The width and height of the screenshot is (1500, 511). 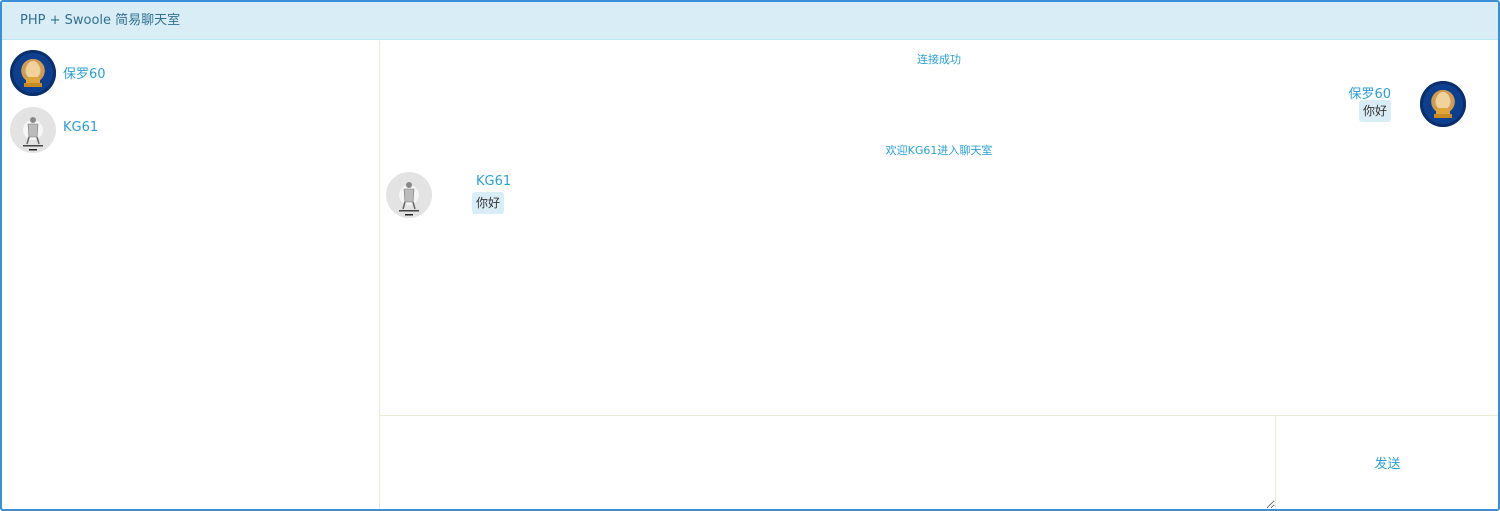 What do you see at coordinates (494, 181) in the screenshot?
I see `message-sender: KG61` at bounding box center [494, 181].